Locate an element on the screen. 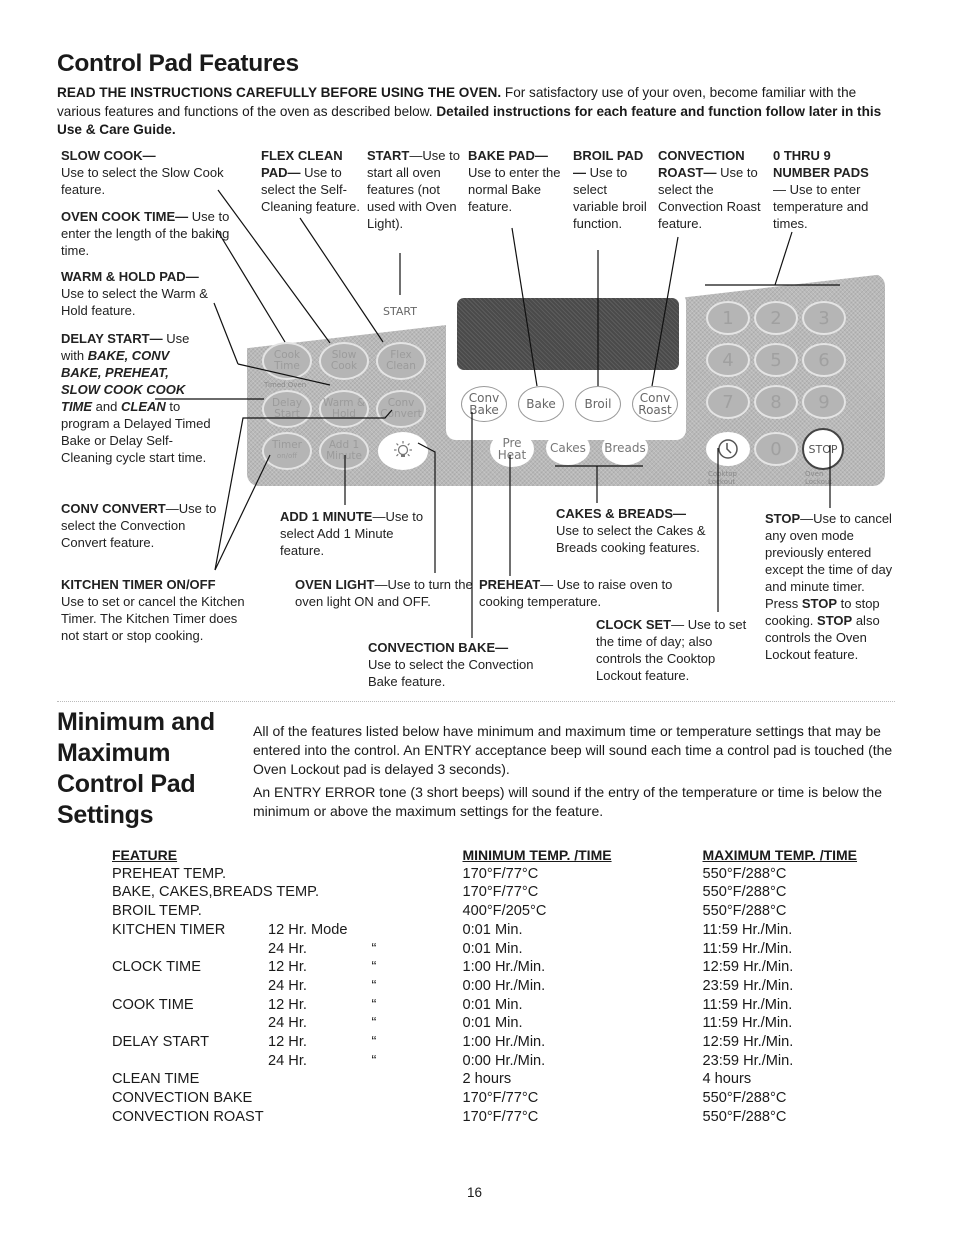 This screenshot has width=954, height=1235. callout-title: CLOCK SET is located at coordinates (634, 624).